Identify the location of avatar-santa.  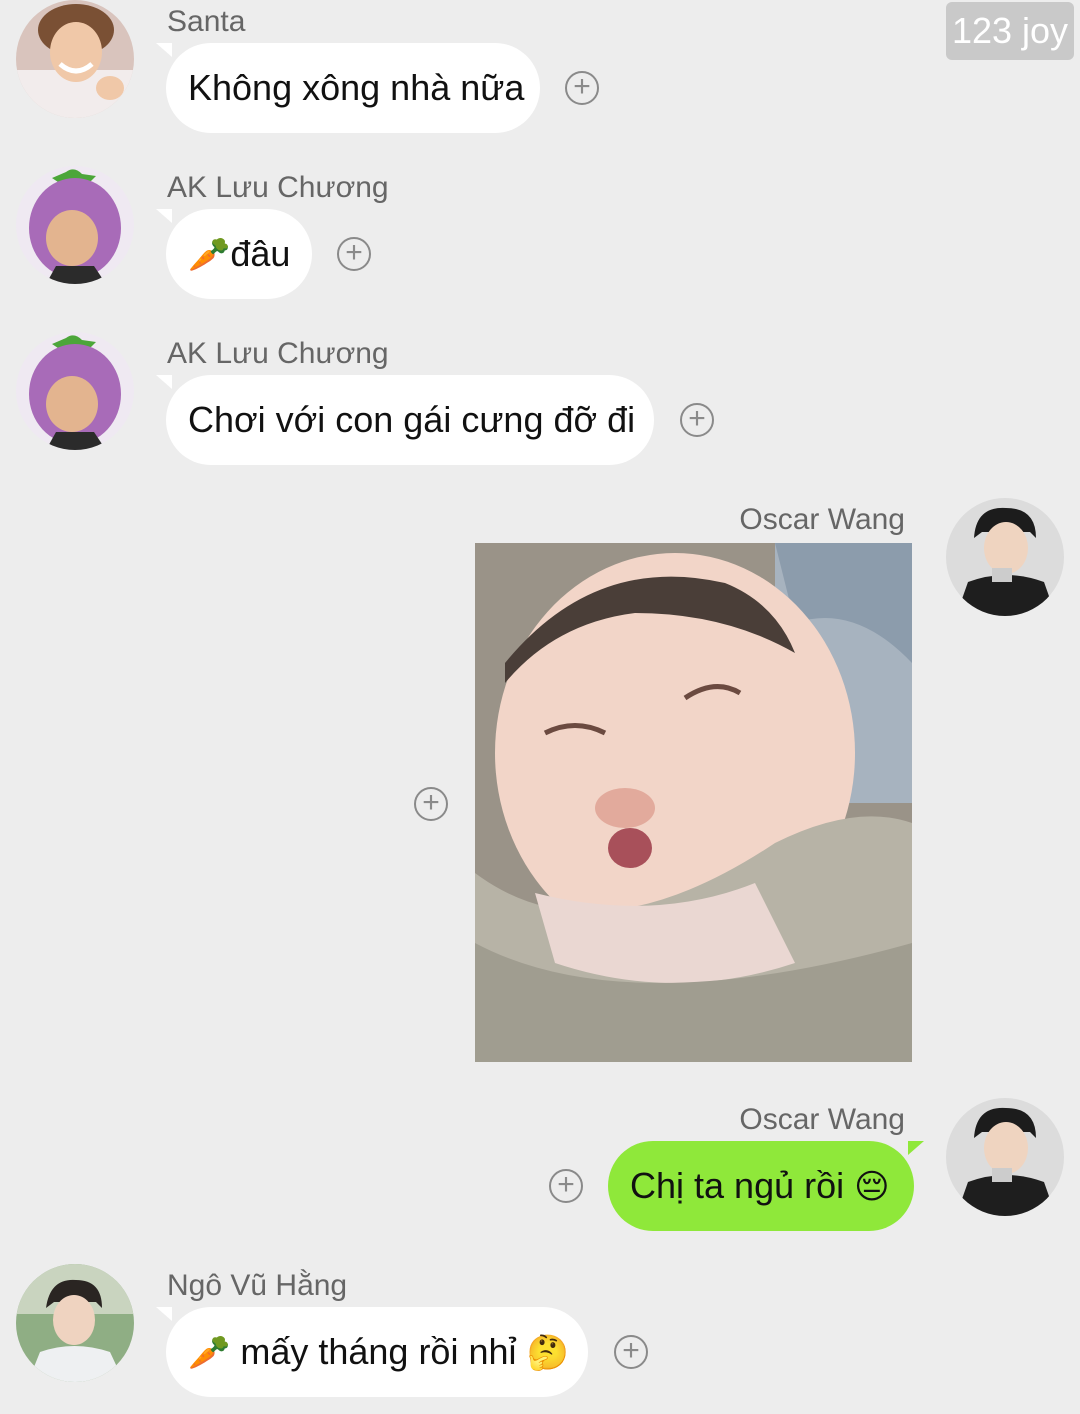
(75, 59).